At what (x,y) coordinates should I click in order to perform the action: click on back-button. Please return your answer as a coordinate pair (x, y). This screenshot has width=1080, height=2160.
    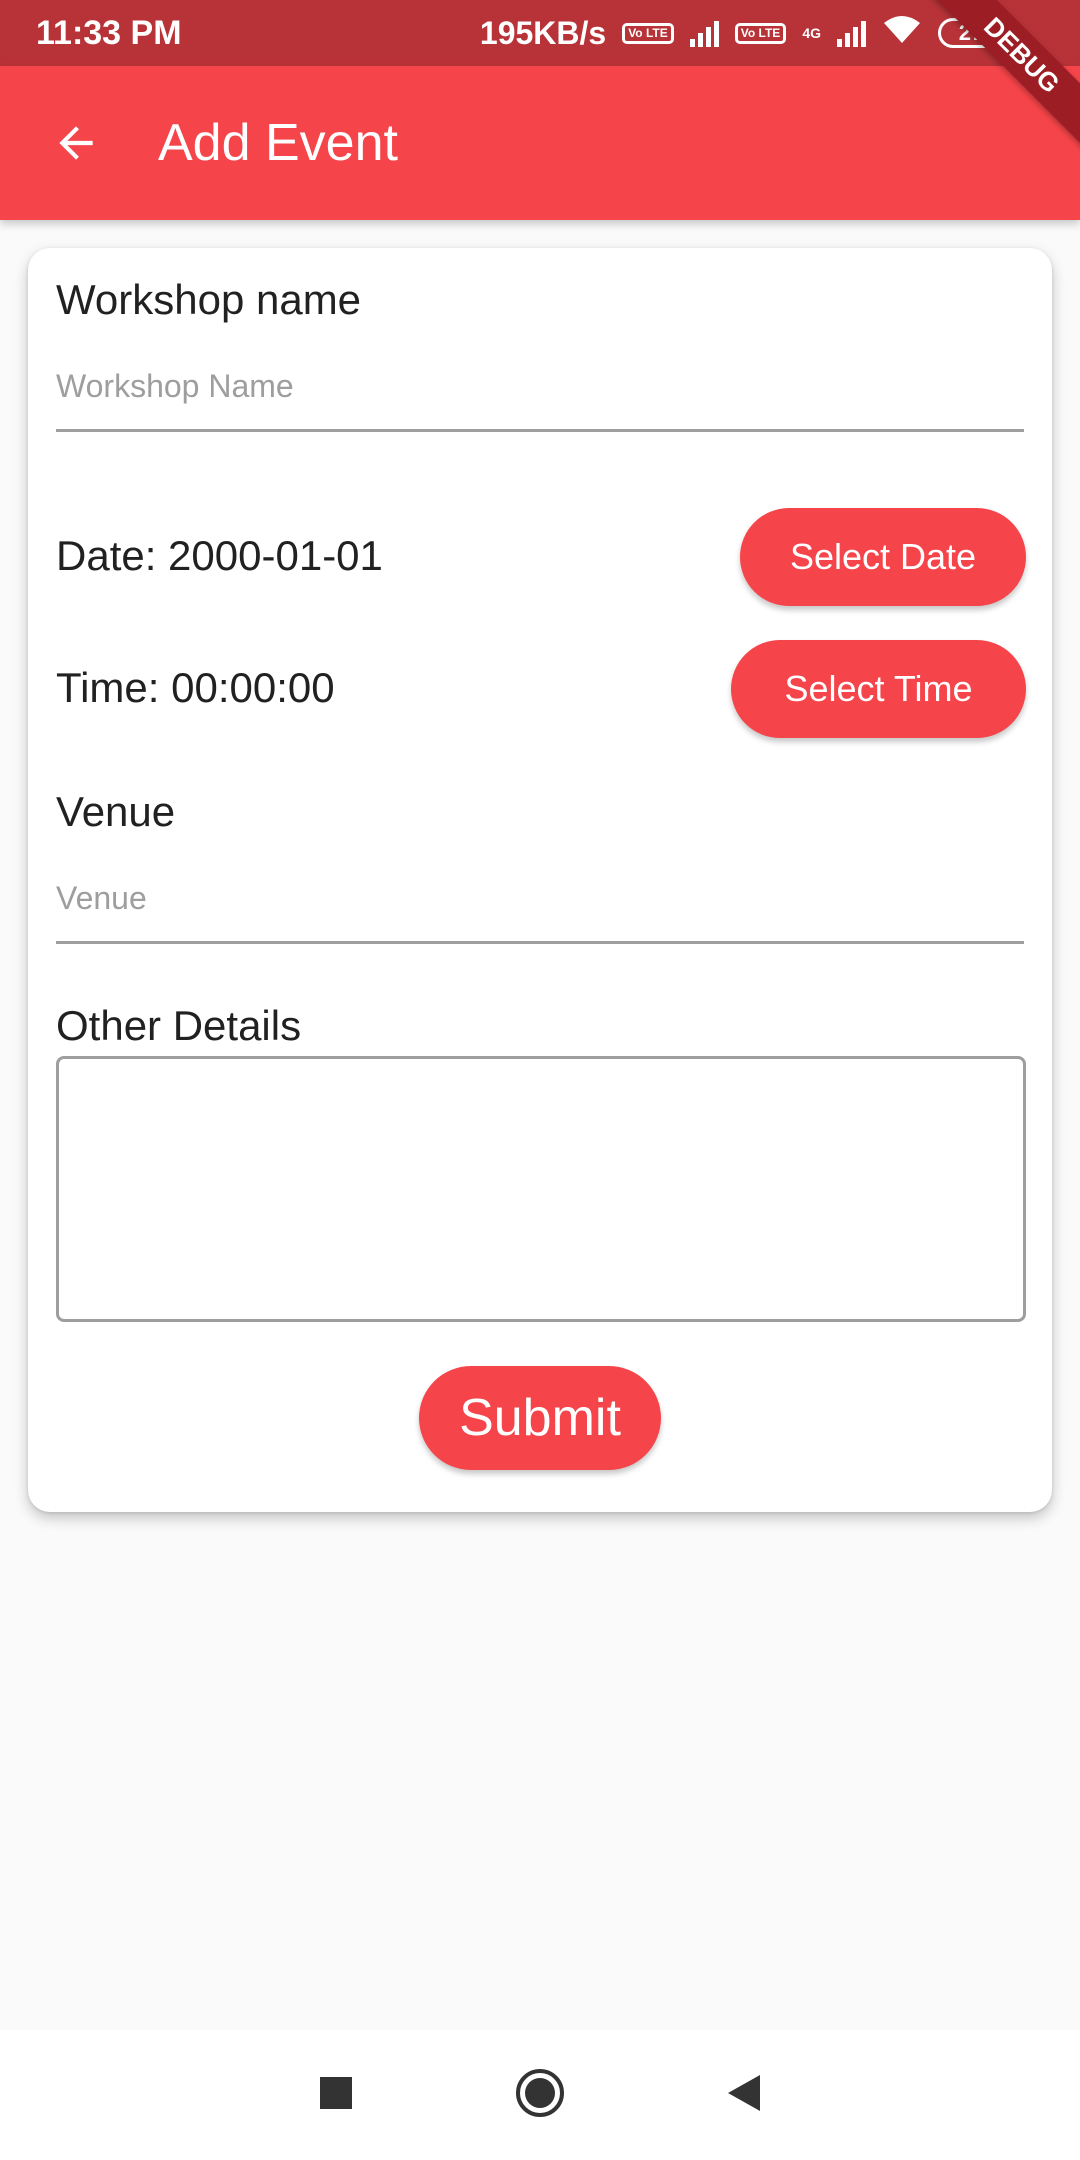
    Looking at the image, I should click on (76, 143).